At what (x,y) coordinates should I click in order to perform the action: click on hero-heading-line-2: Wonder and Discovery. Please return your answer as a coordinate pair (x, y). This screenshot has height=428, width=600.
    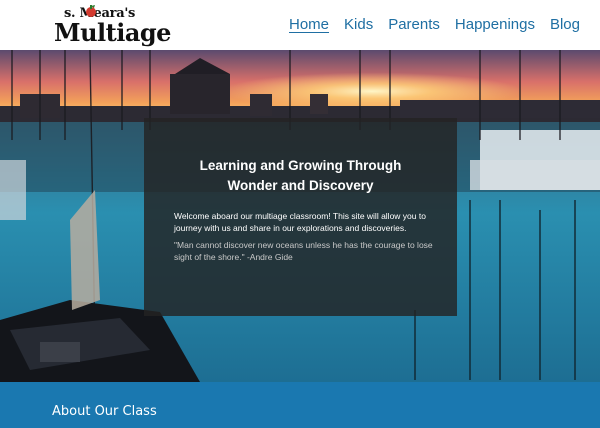
    Looking at the image, I should click on (300, 185).